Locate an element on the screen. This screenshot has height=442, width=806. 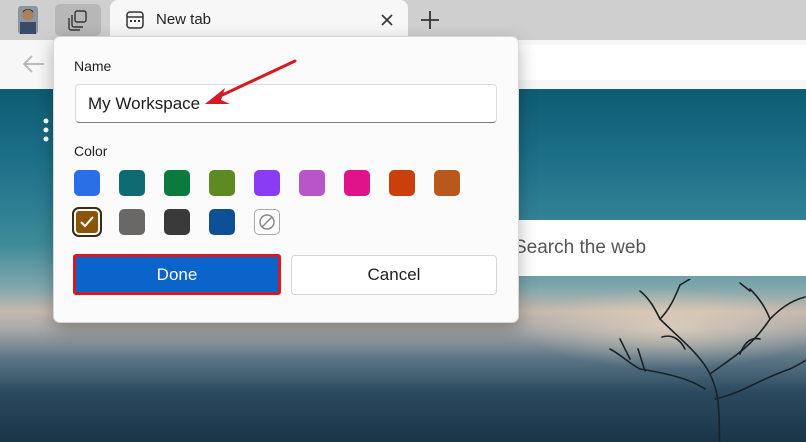
tab-strip: New tab is located at coordinates (403, 20).